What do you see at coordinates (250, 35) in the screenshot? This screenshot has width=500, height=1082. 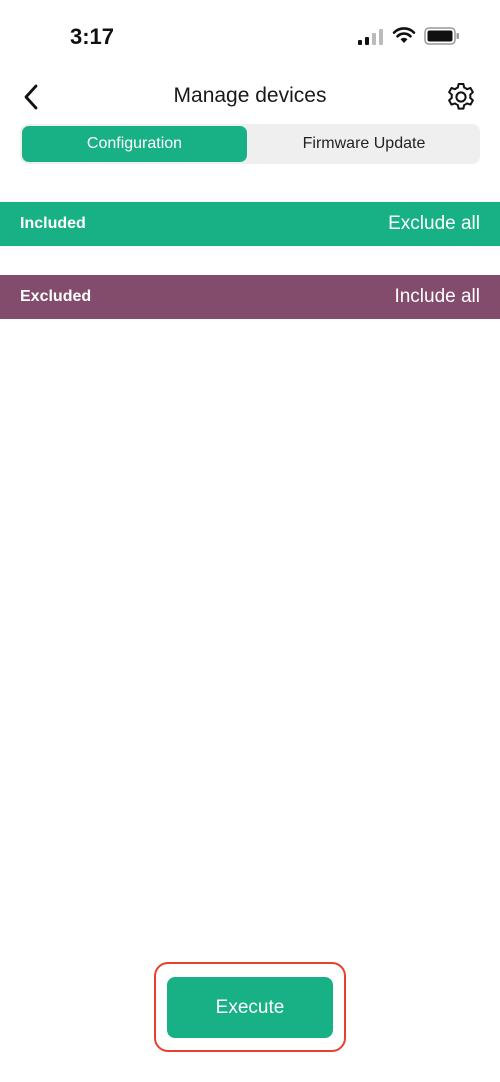 I see `status-bar: 3:17` at bounding box center [250, 35].